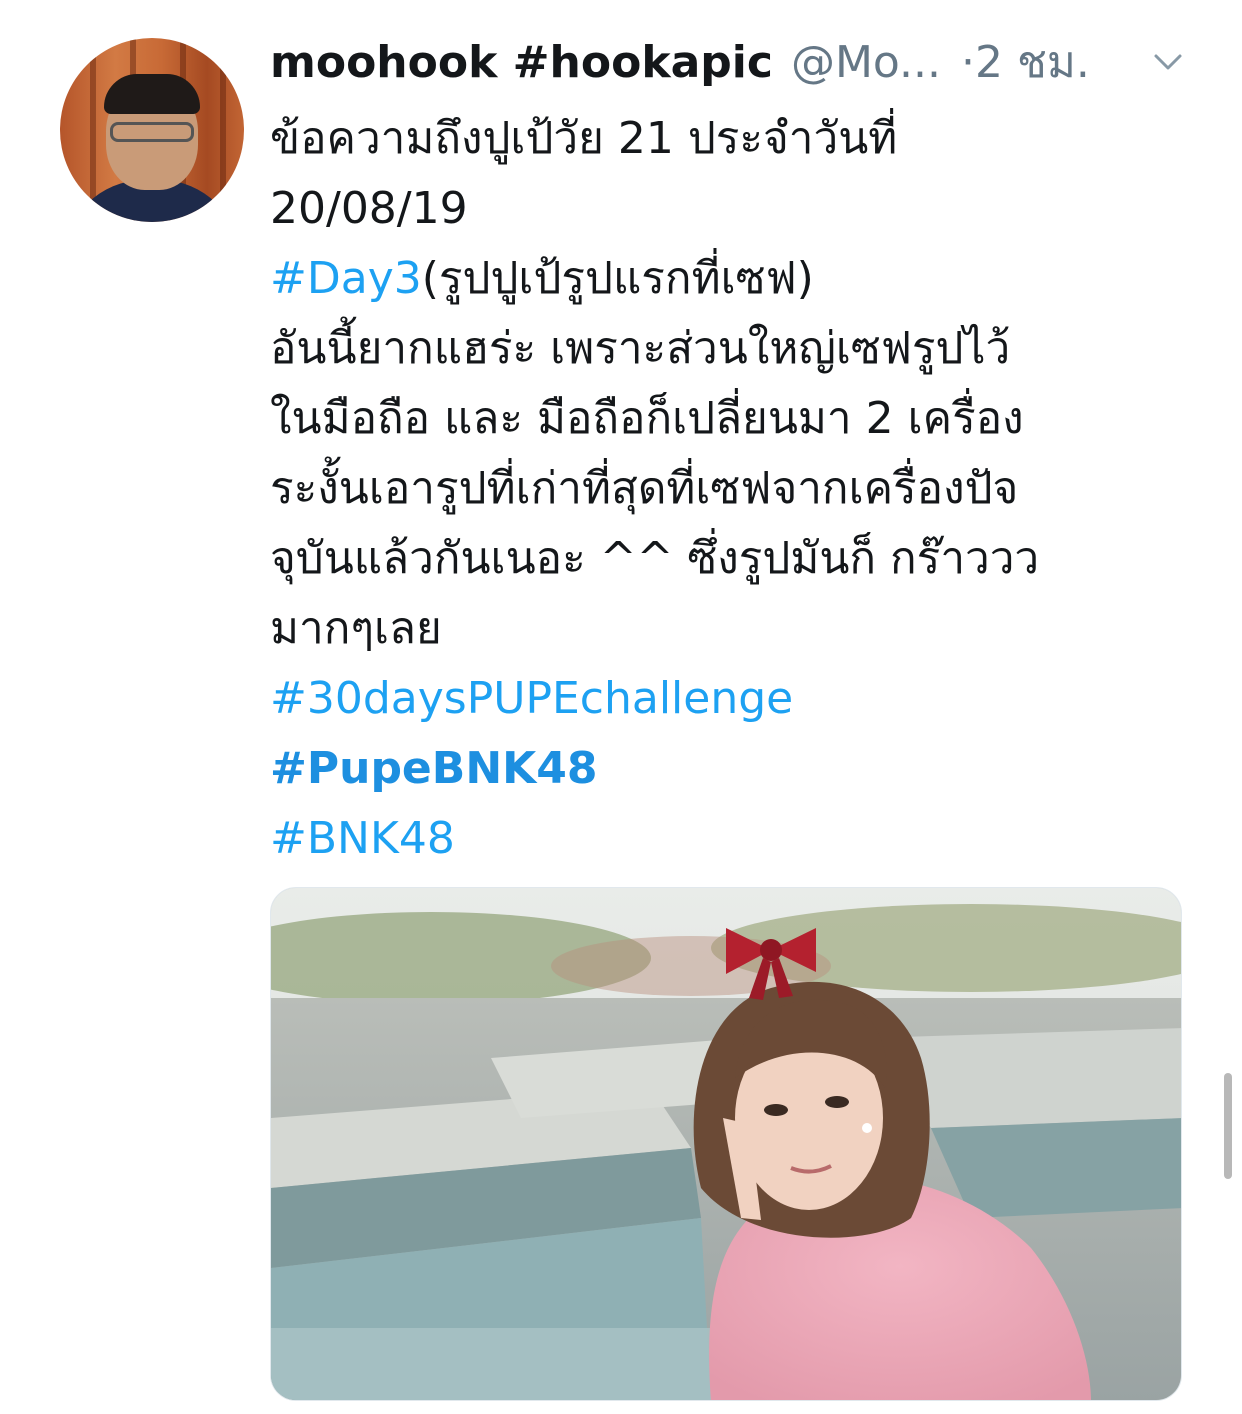 Image resolution: width=1242 pixels, height=1414 pixels. I want to click on tweet-text-line: มากๆเลย, so click(356, 628).